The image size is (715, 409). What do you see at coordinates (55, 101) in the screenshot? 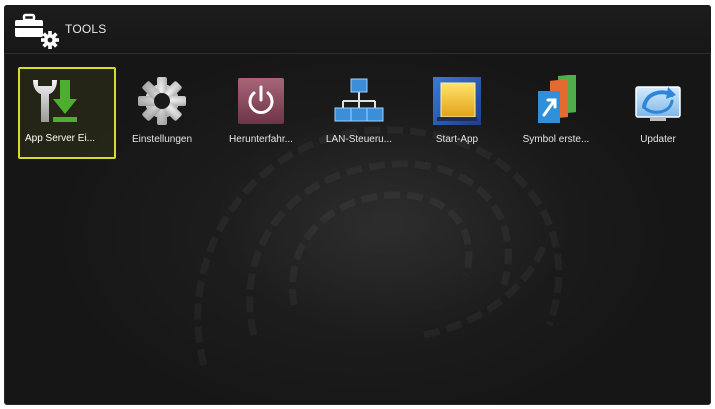
I see `wrench-download-icon` at bounding box center [55, 101].